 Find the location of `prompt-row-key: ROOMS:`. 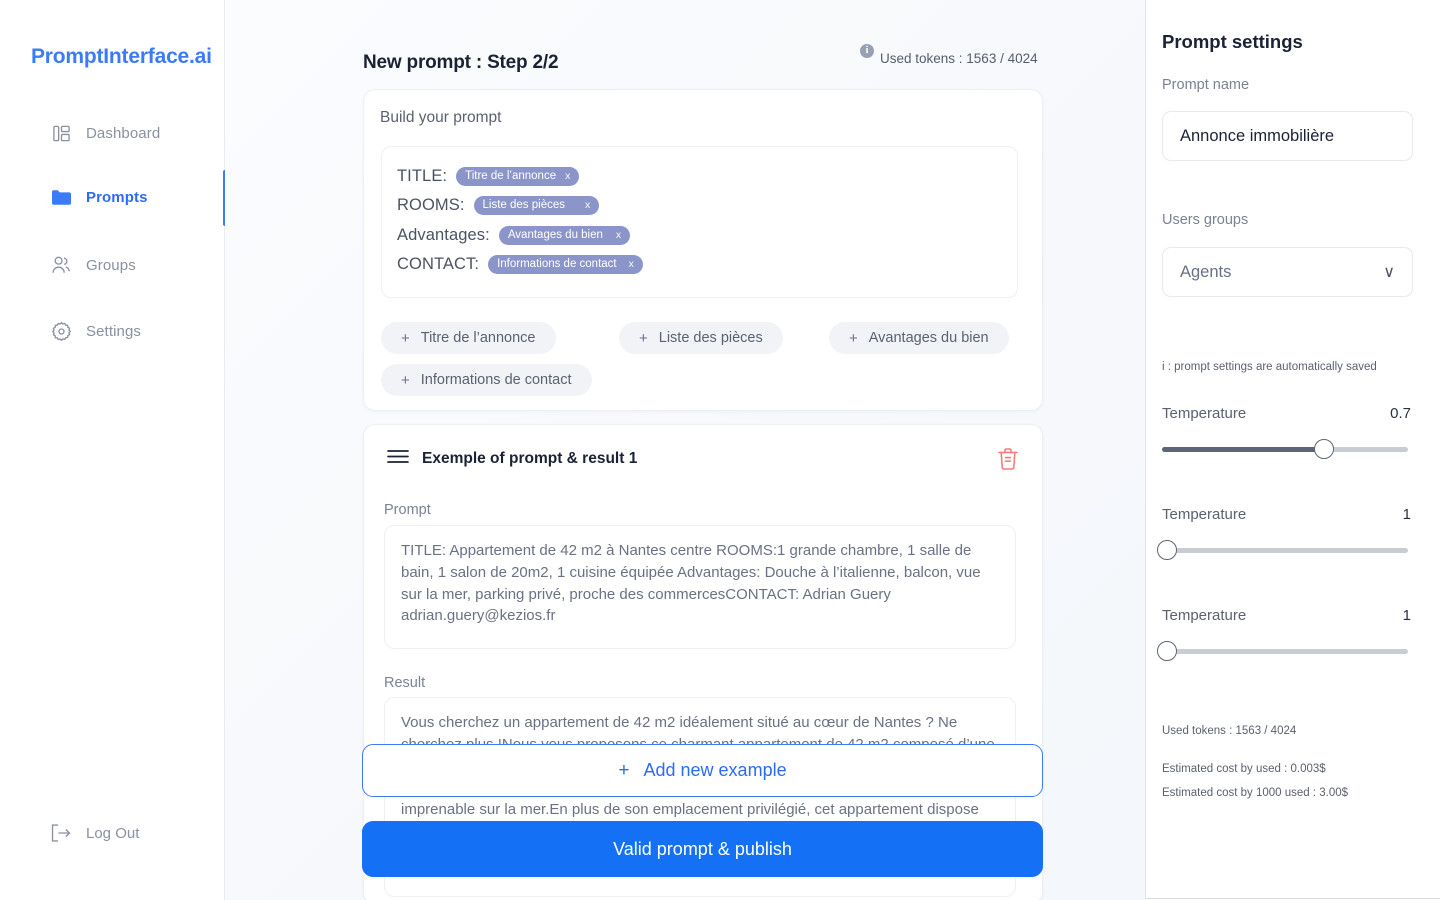

prompt-row-key: ROOMS: is located at coordinates (431, 205).